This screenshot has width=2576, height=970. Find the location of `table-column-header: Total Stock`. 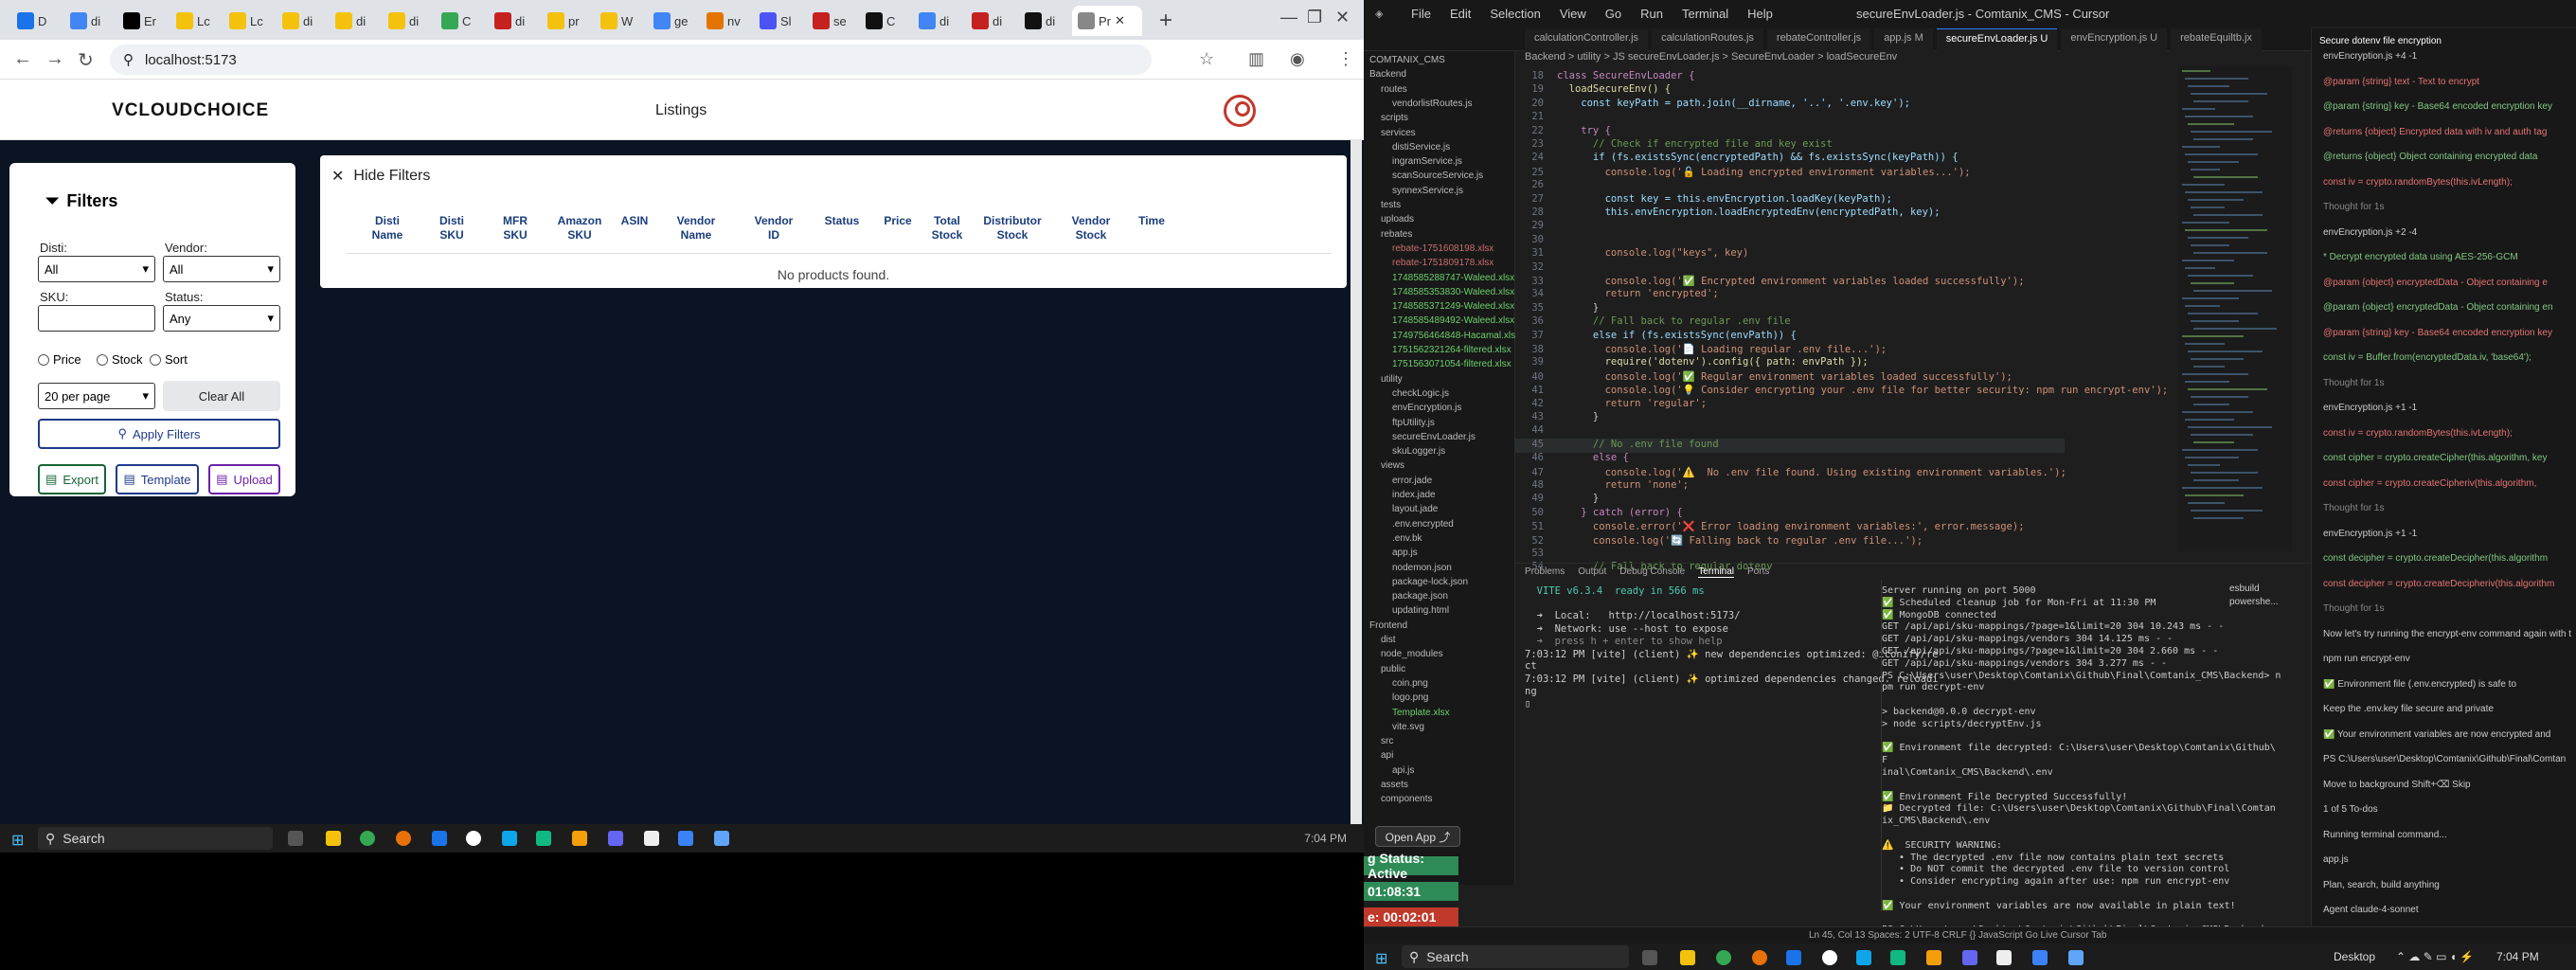

table-column-header: Total Stock is located at coordinates (947, 228).